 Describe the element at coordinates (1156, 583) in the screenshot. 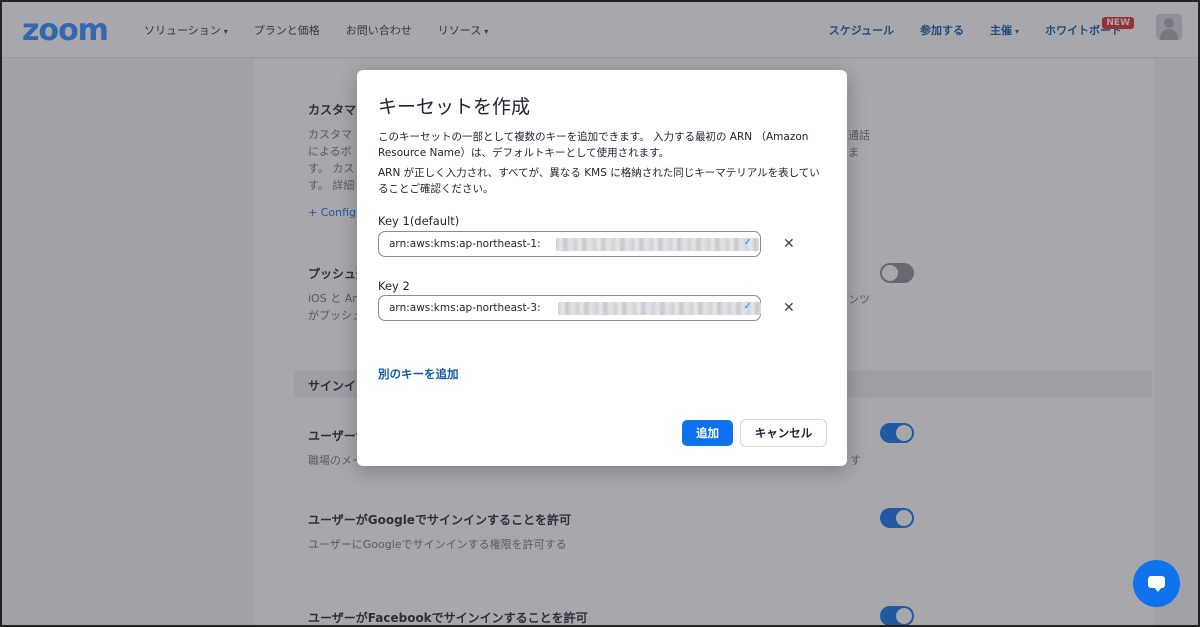

I see `chat-icon` at that location.